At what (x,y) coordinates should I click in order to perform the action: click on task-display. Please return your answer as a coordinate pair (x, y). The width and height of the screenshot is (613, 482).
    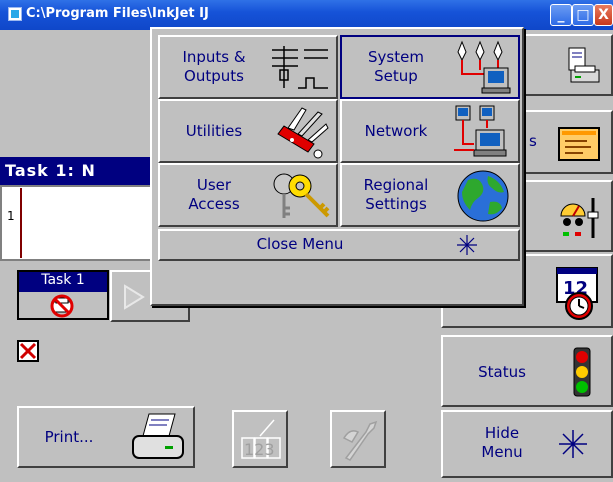
    Looking at the image, I should click on (75, 223).